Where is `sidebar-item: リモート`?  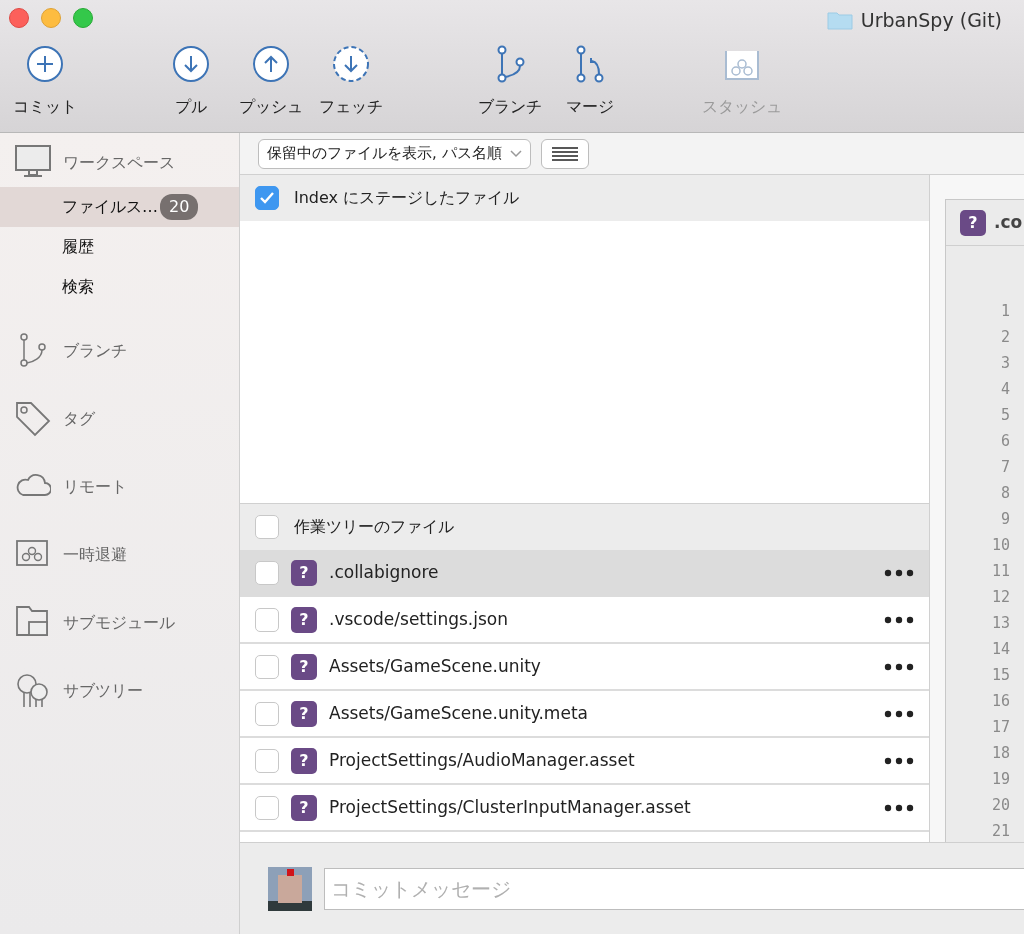 sidebar-item: リモート is located at coordinates (95, 487).